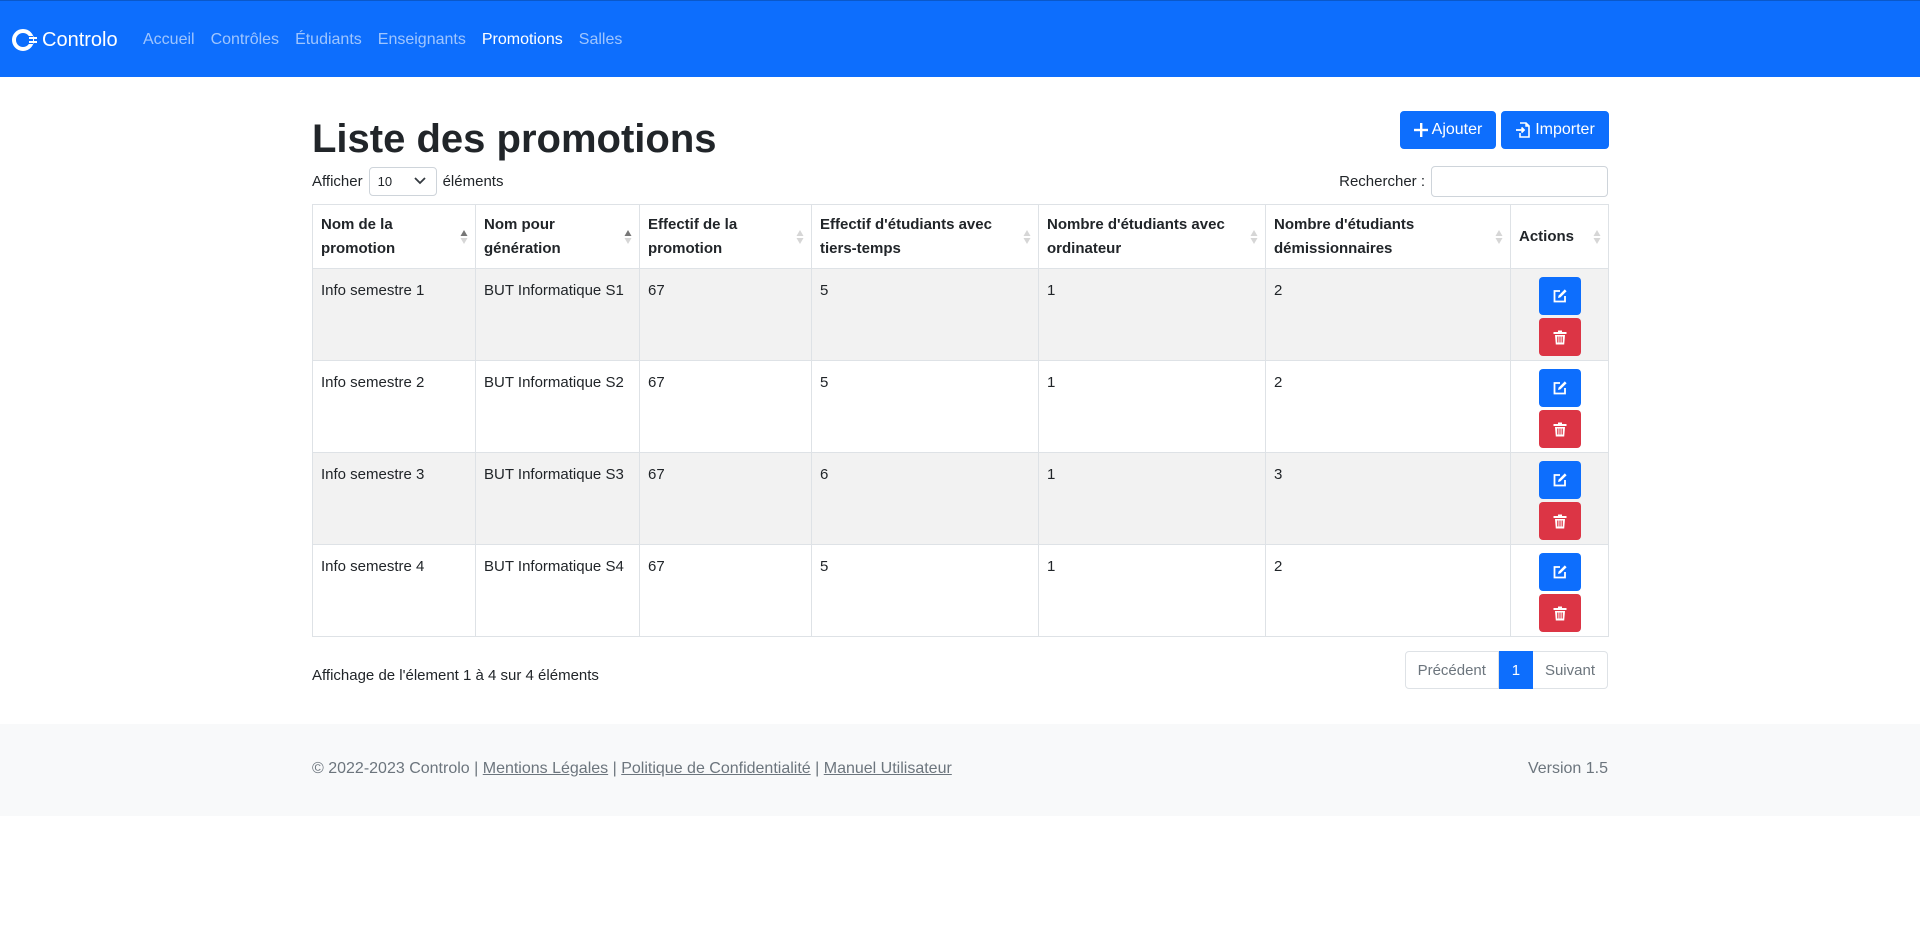 The width and height of the screenshot is (1920, 938). I want to click on column-header-label: Effectif d'étudiants avec tiers-temps, so click(906, 236).